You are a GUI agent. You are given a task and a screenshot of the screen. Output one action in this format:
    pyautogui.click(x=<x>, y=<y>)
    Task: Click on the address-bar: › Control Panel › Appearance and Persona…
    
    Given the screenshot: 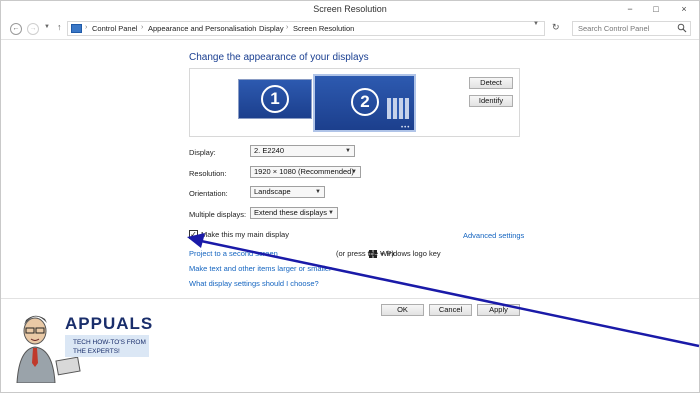 What is the action you would take?
    pyautogui.click(x=306, y=28)
    